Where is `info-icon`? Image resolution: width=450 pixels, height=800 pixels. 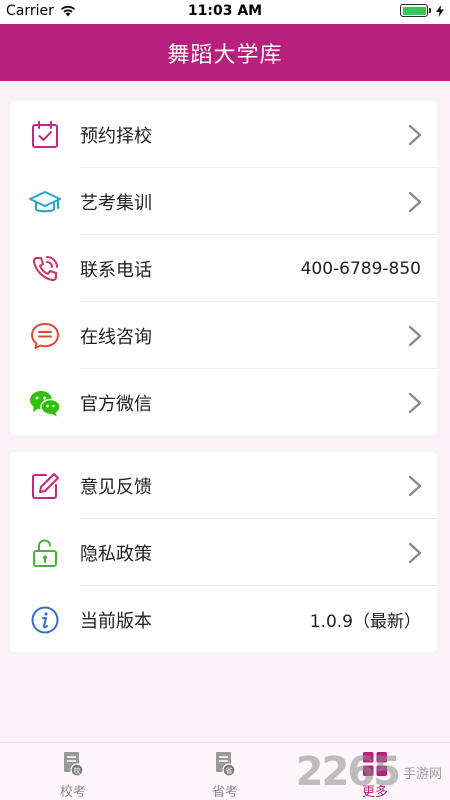
info-icon is located at coordinates (45, 620).